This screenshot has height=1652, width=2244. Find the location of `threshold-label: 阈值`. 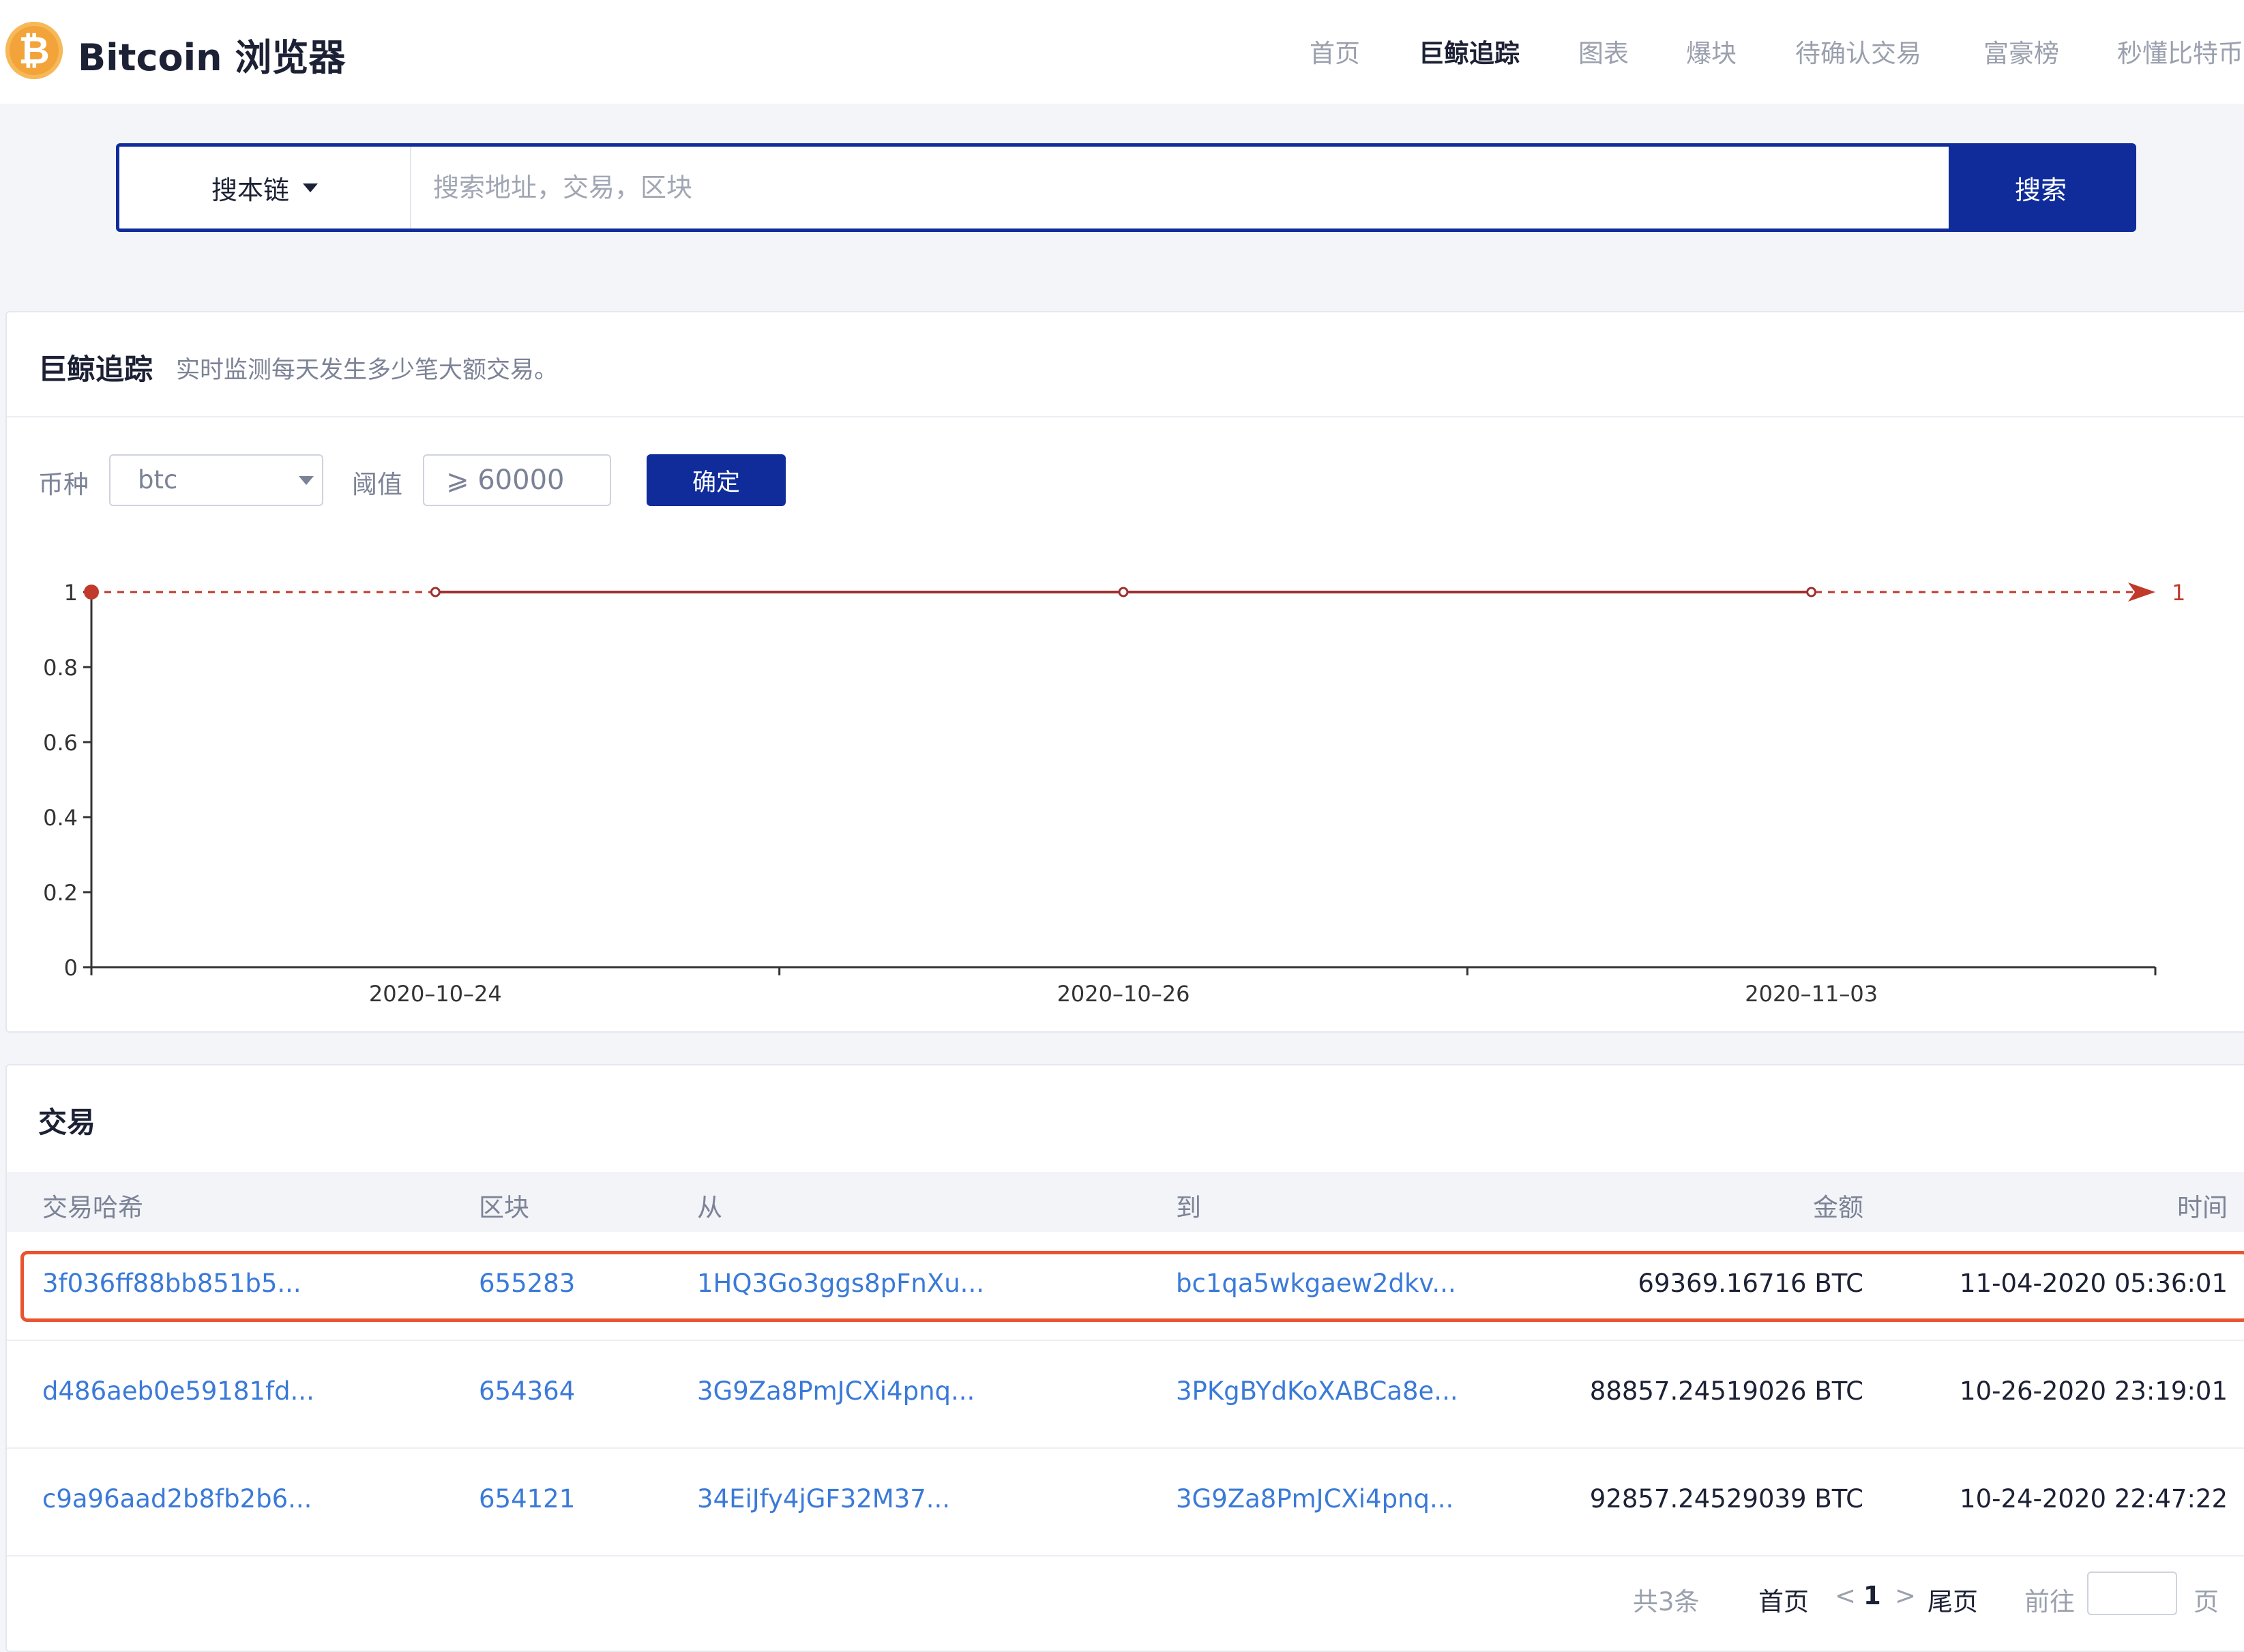

threshold-label: 阈值 is located at coordinates (377, 485).